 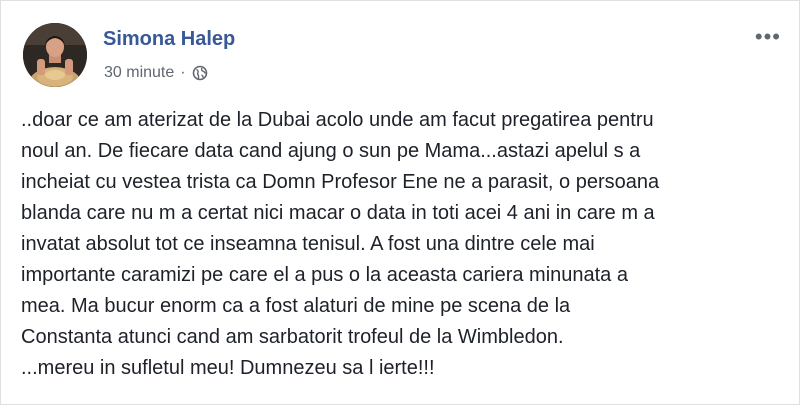 I want to click on author-avatar, so click(x=55, y=55).